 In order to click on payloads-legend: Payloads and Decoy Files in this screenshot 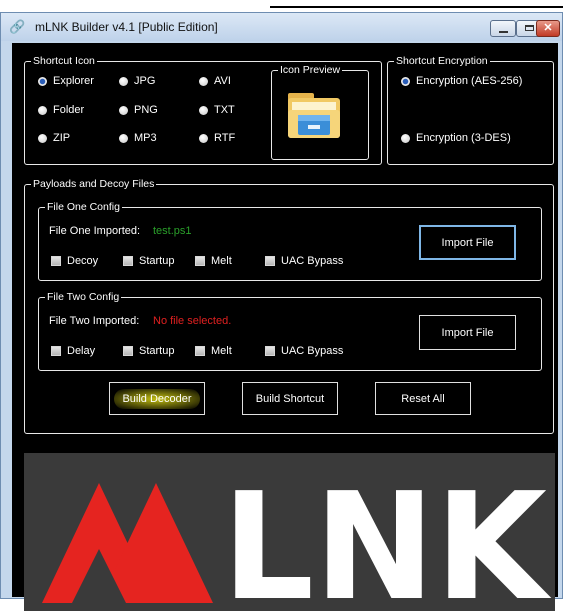, I will do `click(94, 184)`.